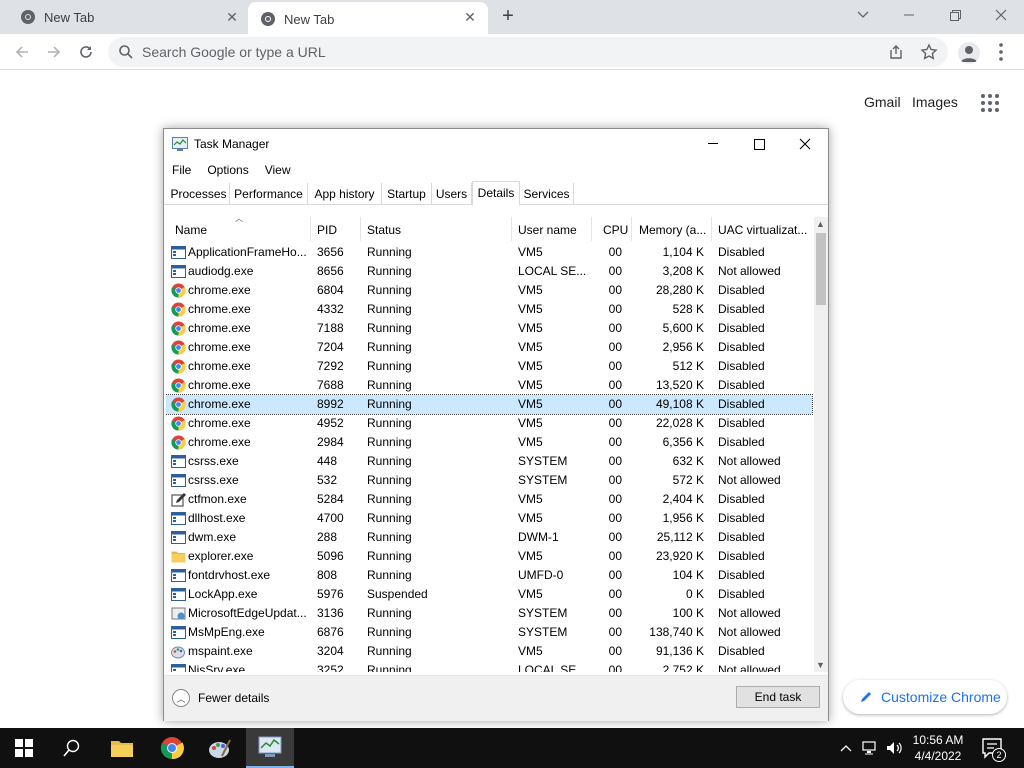 The height and width of the screenshot is (768, 1024). Describe the element at coordinates (821, 444) in the screenshot. I see `vertical-scrollbar: ▲ ▼` at that location.